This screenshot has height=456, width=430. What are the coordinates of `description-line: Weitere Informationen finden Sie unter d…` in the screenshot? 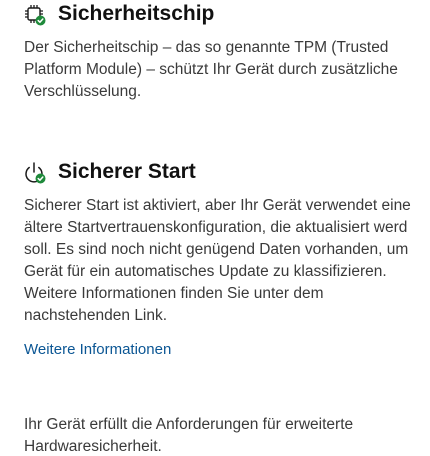 It's located at (174, 293).